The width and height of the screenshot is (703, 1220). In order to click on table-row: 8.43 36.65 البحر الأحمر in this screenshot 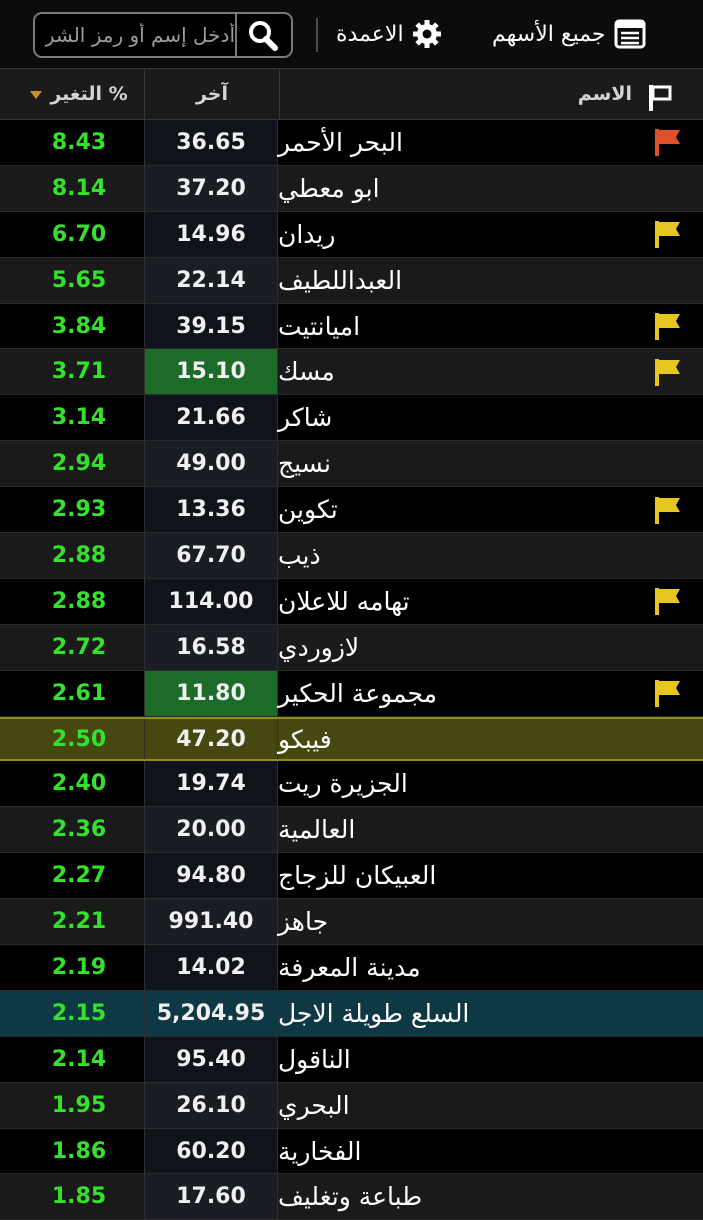, I will do `click(351, 143)`.